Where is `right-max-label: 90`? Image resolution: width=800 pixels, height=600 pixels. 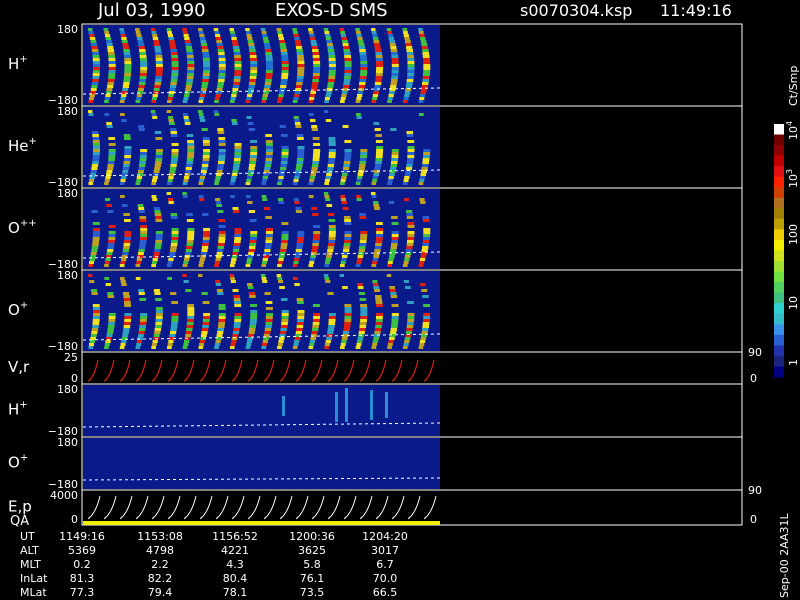
right-max-label: 90 is located at coordinates (755, 352).